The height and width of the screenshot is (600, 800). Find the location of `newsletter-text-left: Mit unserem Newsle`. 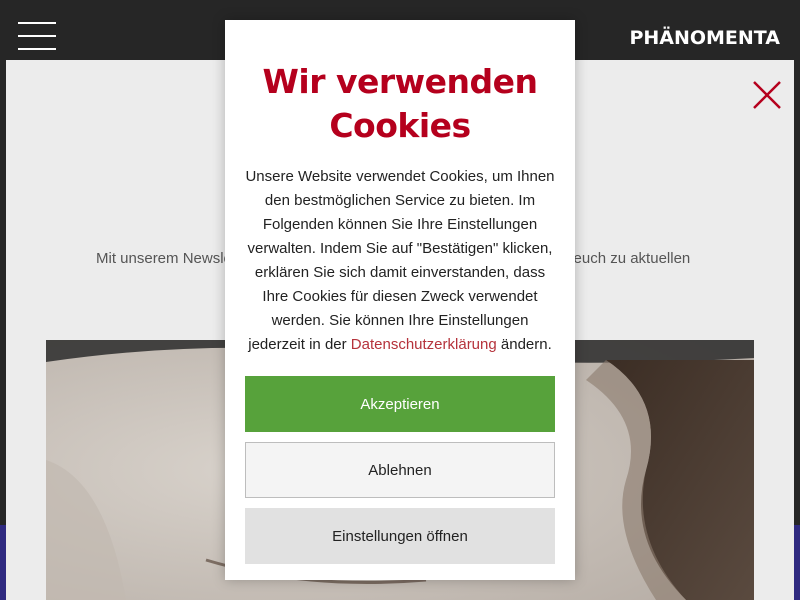

newsletter-text-left: Mit unserem Newsle is located at coordinates (164, 258).